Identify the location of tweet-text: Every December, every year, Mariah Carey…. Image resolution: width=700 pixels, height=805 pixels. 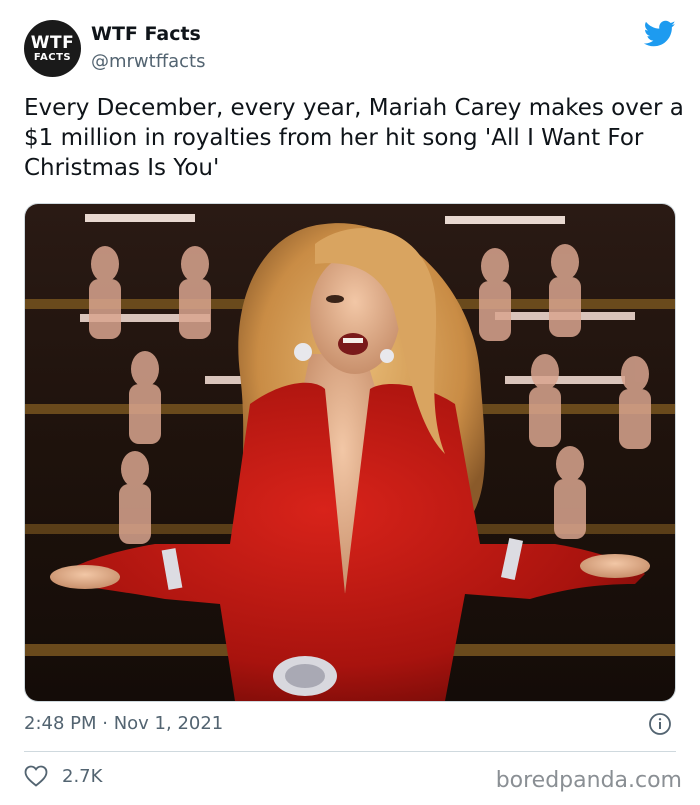
(354, 138).